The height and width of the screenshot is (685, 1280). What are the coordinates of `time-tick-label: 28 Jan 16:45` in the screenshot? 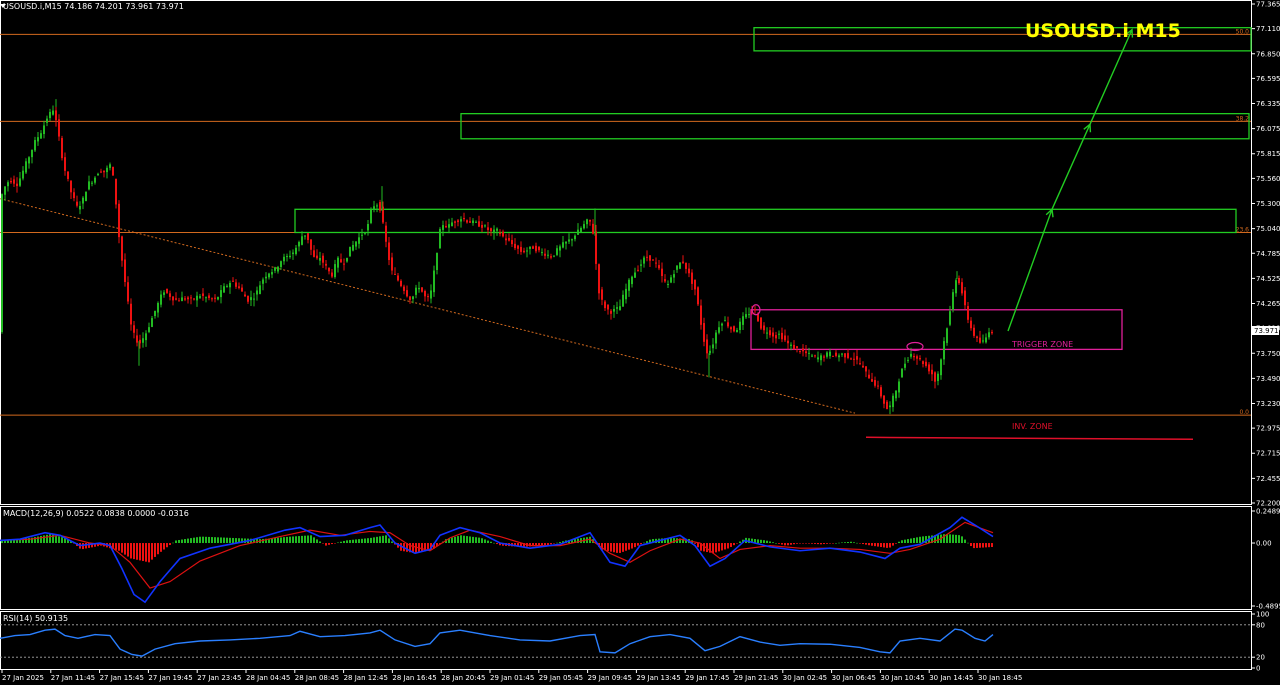 It's located at (414, 678).